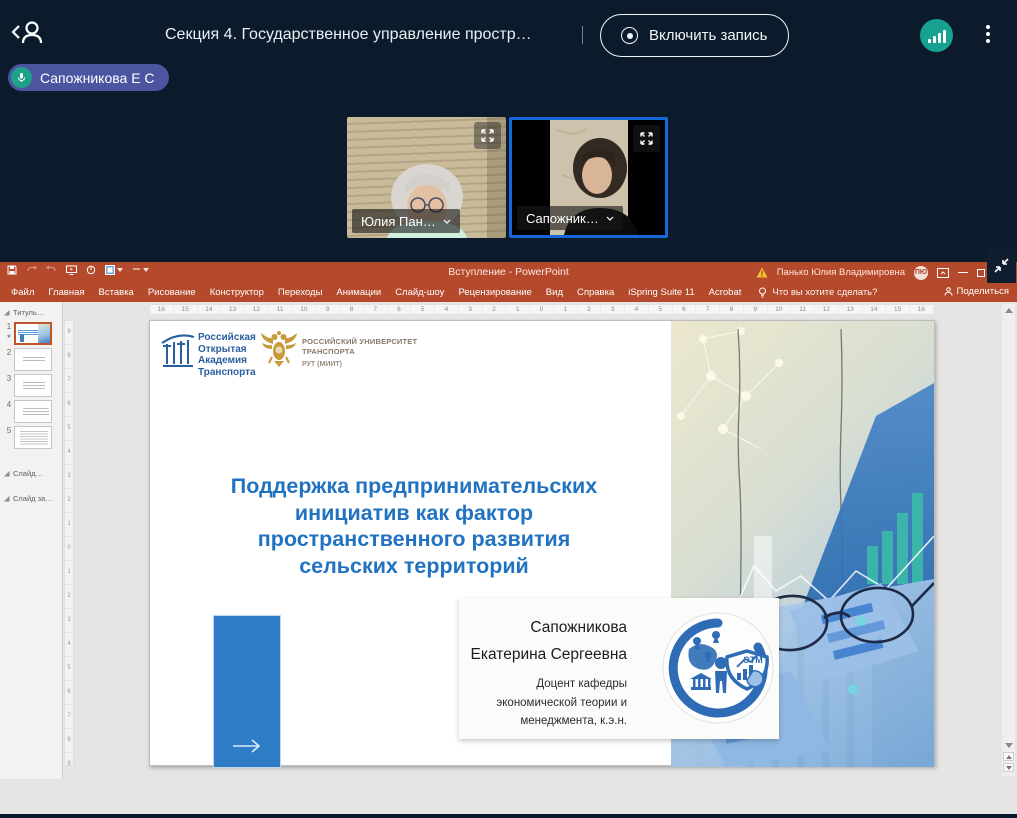 Image resolution: width=1017 pixels, height=818 pixels. What do you see at coordinates (237, 292) in the screenshot?
I see `ribbon-tab-design: Конструктор` at bounding box center [237, 292].